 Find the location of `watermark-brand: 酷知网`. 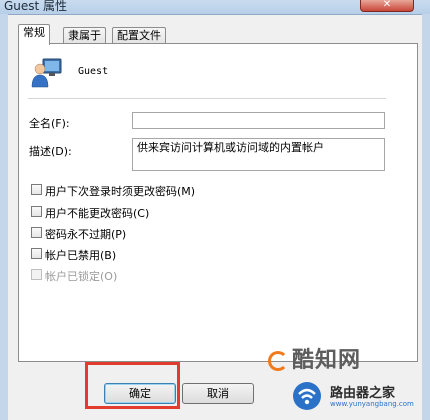

watermark-brand: 酷知网 is located at coordinates (314, 358).